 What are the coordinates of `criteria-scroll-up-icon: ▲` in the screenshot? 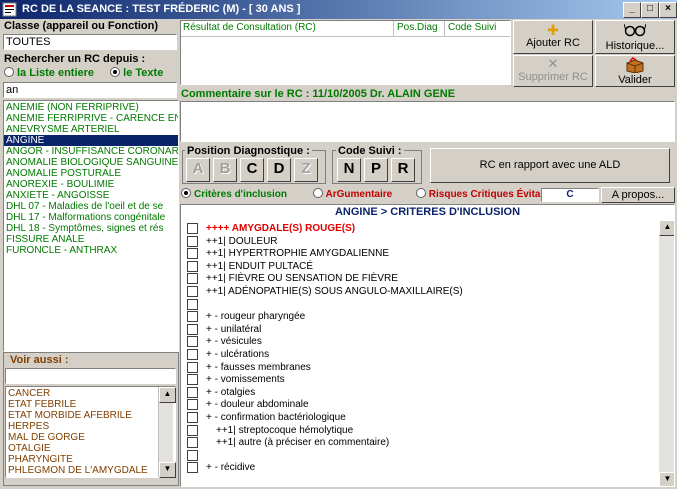 It's located at (666, 228).